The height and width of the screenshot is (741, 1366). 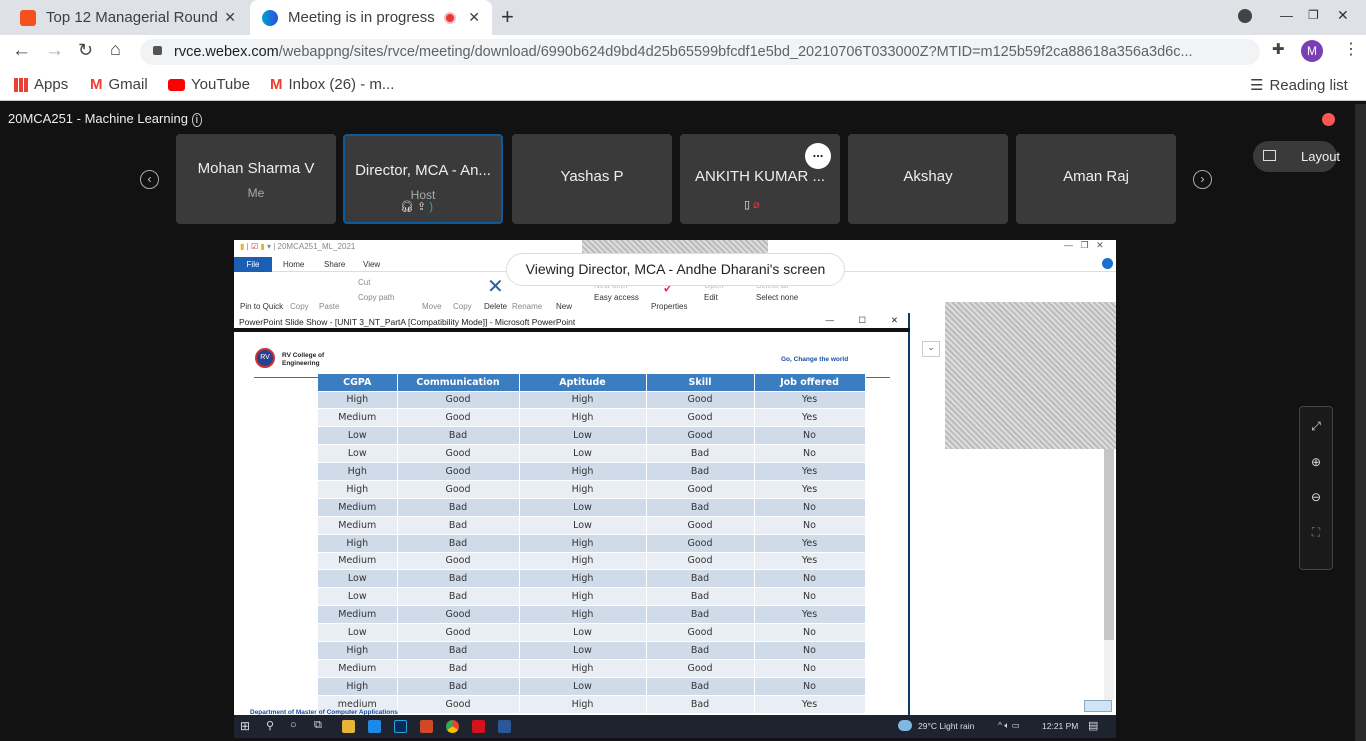 What do you see at coordinates (371, 17) in the screenshot?
I see `tab-meeting: Meeting is in progress ✕` at bounding box center [371, 17].